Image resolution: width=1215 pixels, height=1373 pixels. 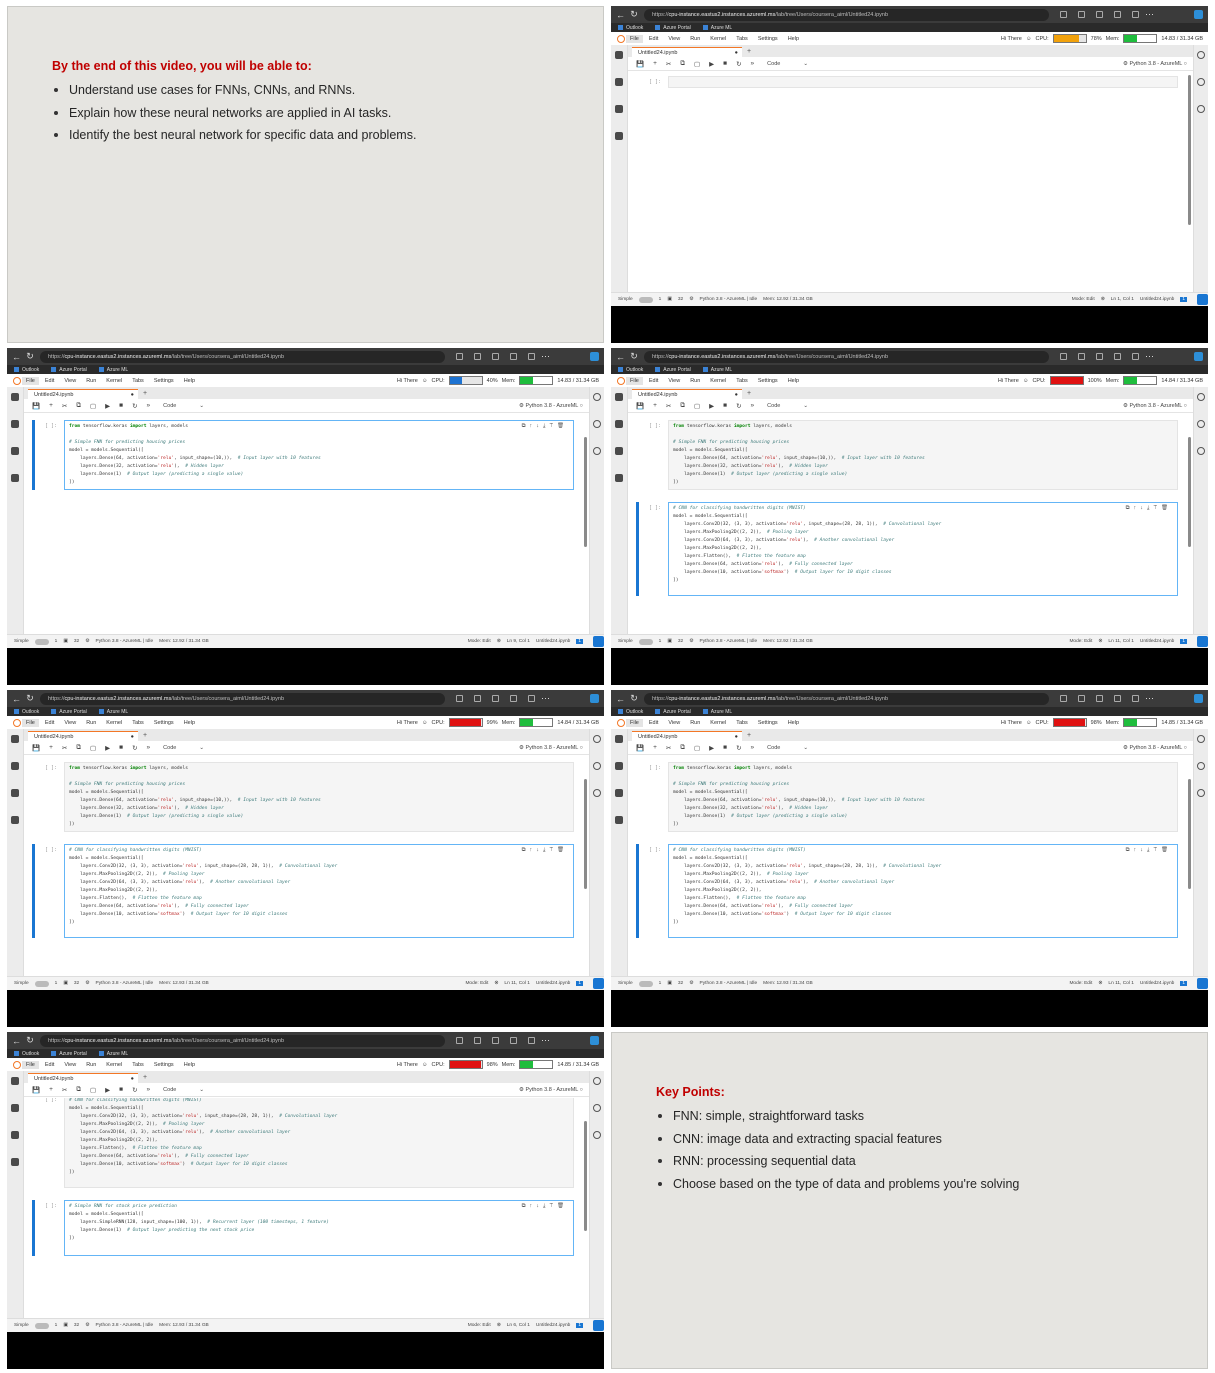 I want to click on status-kernel: Python 3.8 - AzureML | Idle, so click(x=729, y=983).